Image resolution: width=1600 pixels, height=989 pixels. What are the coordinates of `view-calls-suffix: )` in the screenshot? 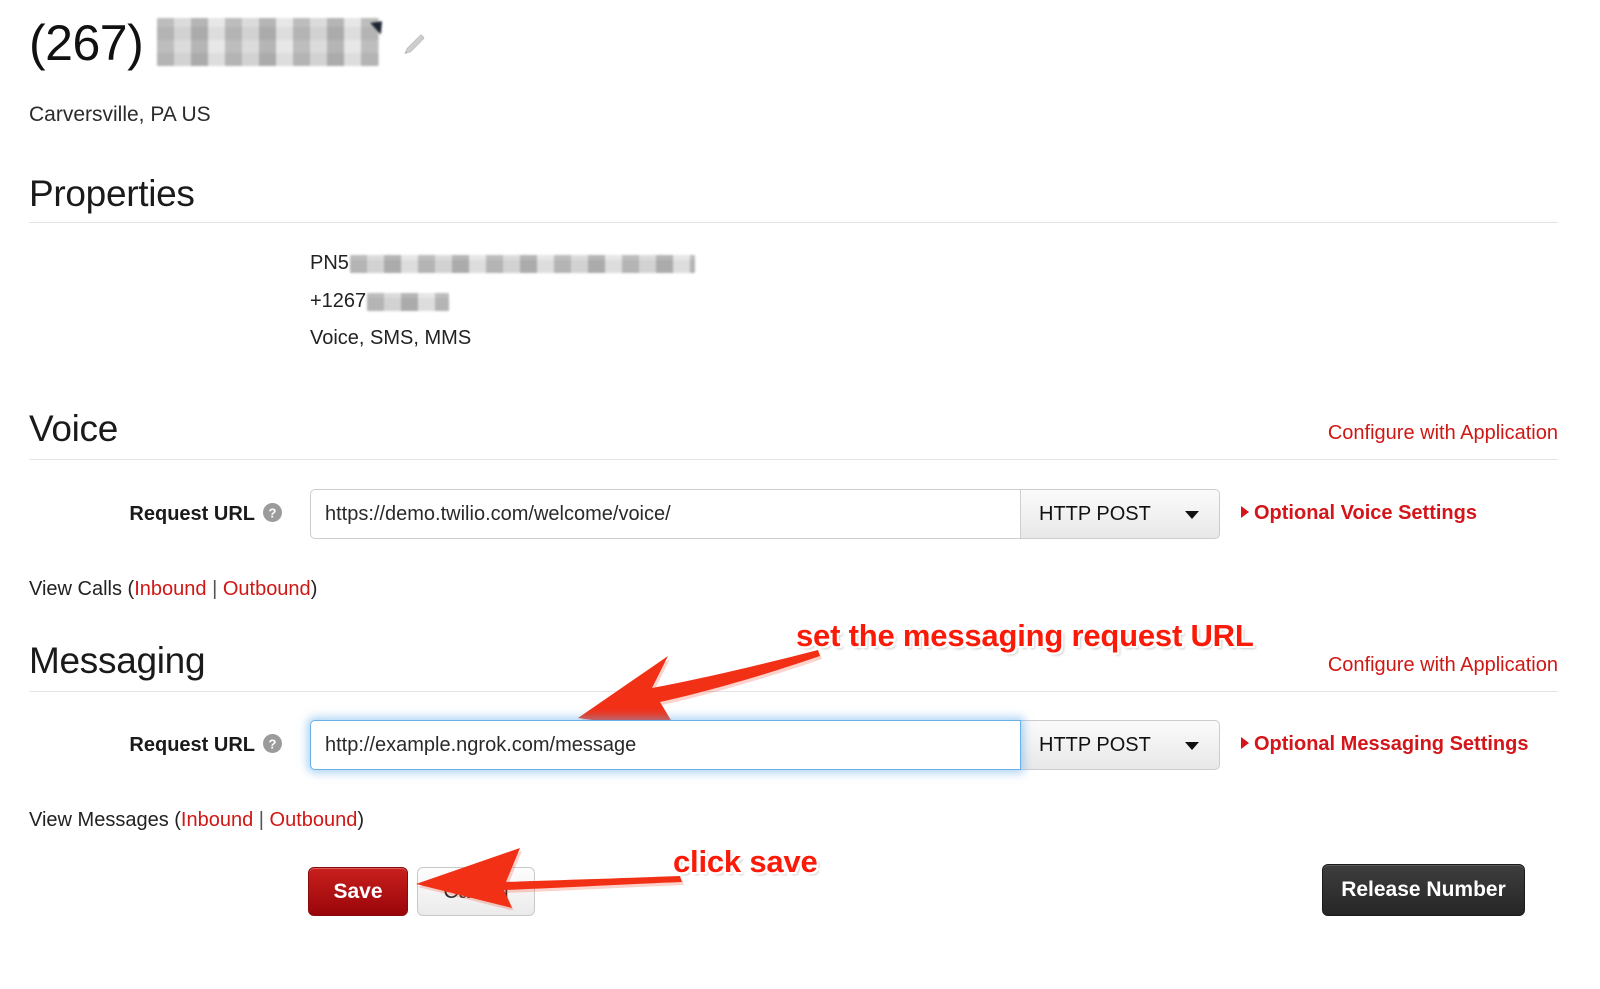 It's located at (314, 589).